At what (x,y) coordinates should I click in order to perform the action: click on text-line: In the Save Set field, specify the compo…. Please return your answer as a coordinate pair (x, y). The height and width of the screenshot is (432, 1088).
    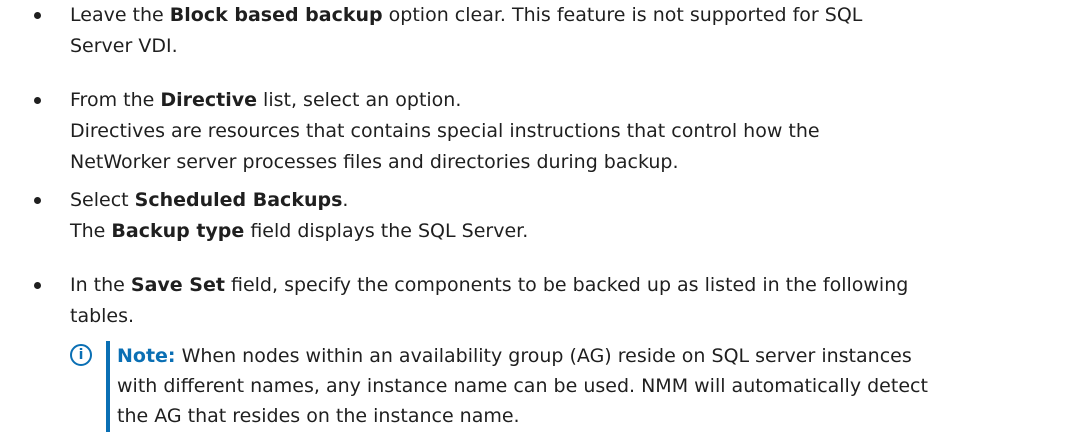
    Looking at the image, I should click on (575, 285).